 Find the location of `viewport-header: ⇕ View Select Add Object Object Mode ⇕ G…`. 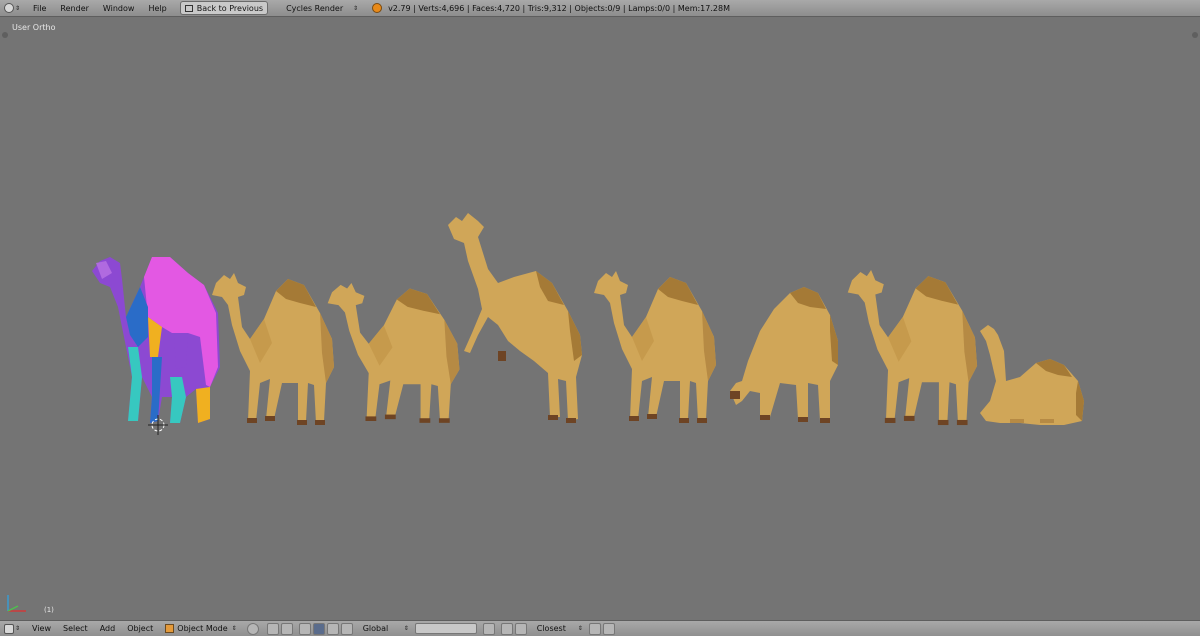

viewport-header: ⇕ View Select Add Object Object Mode ⇕ G… is located at coordinates (600, 628).